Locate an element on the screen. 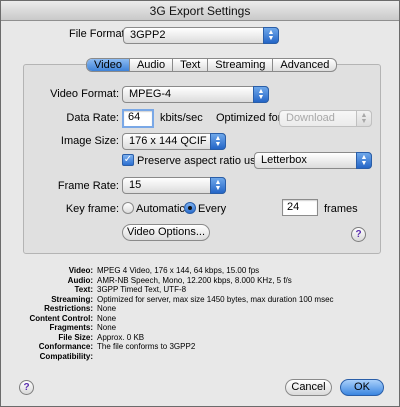 Image resolution: width=400 pixels, height=407 pixels. tab-audio: Audio is located at coordinates (152, 65).